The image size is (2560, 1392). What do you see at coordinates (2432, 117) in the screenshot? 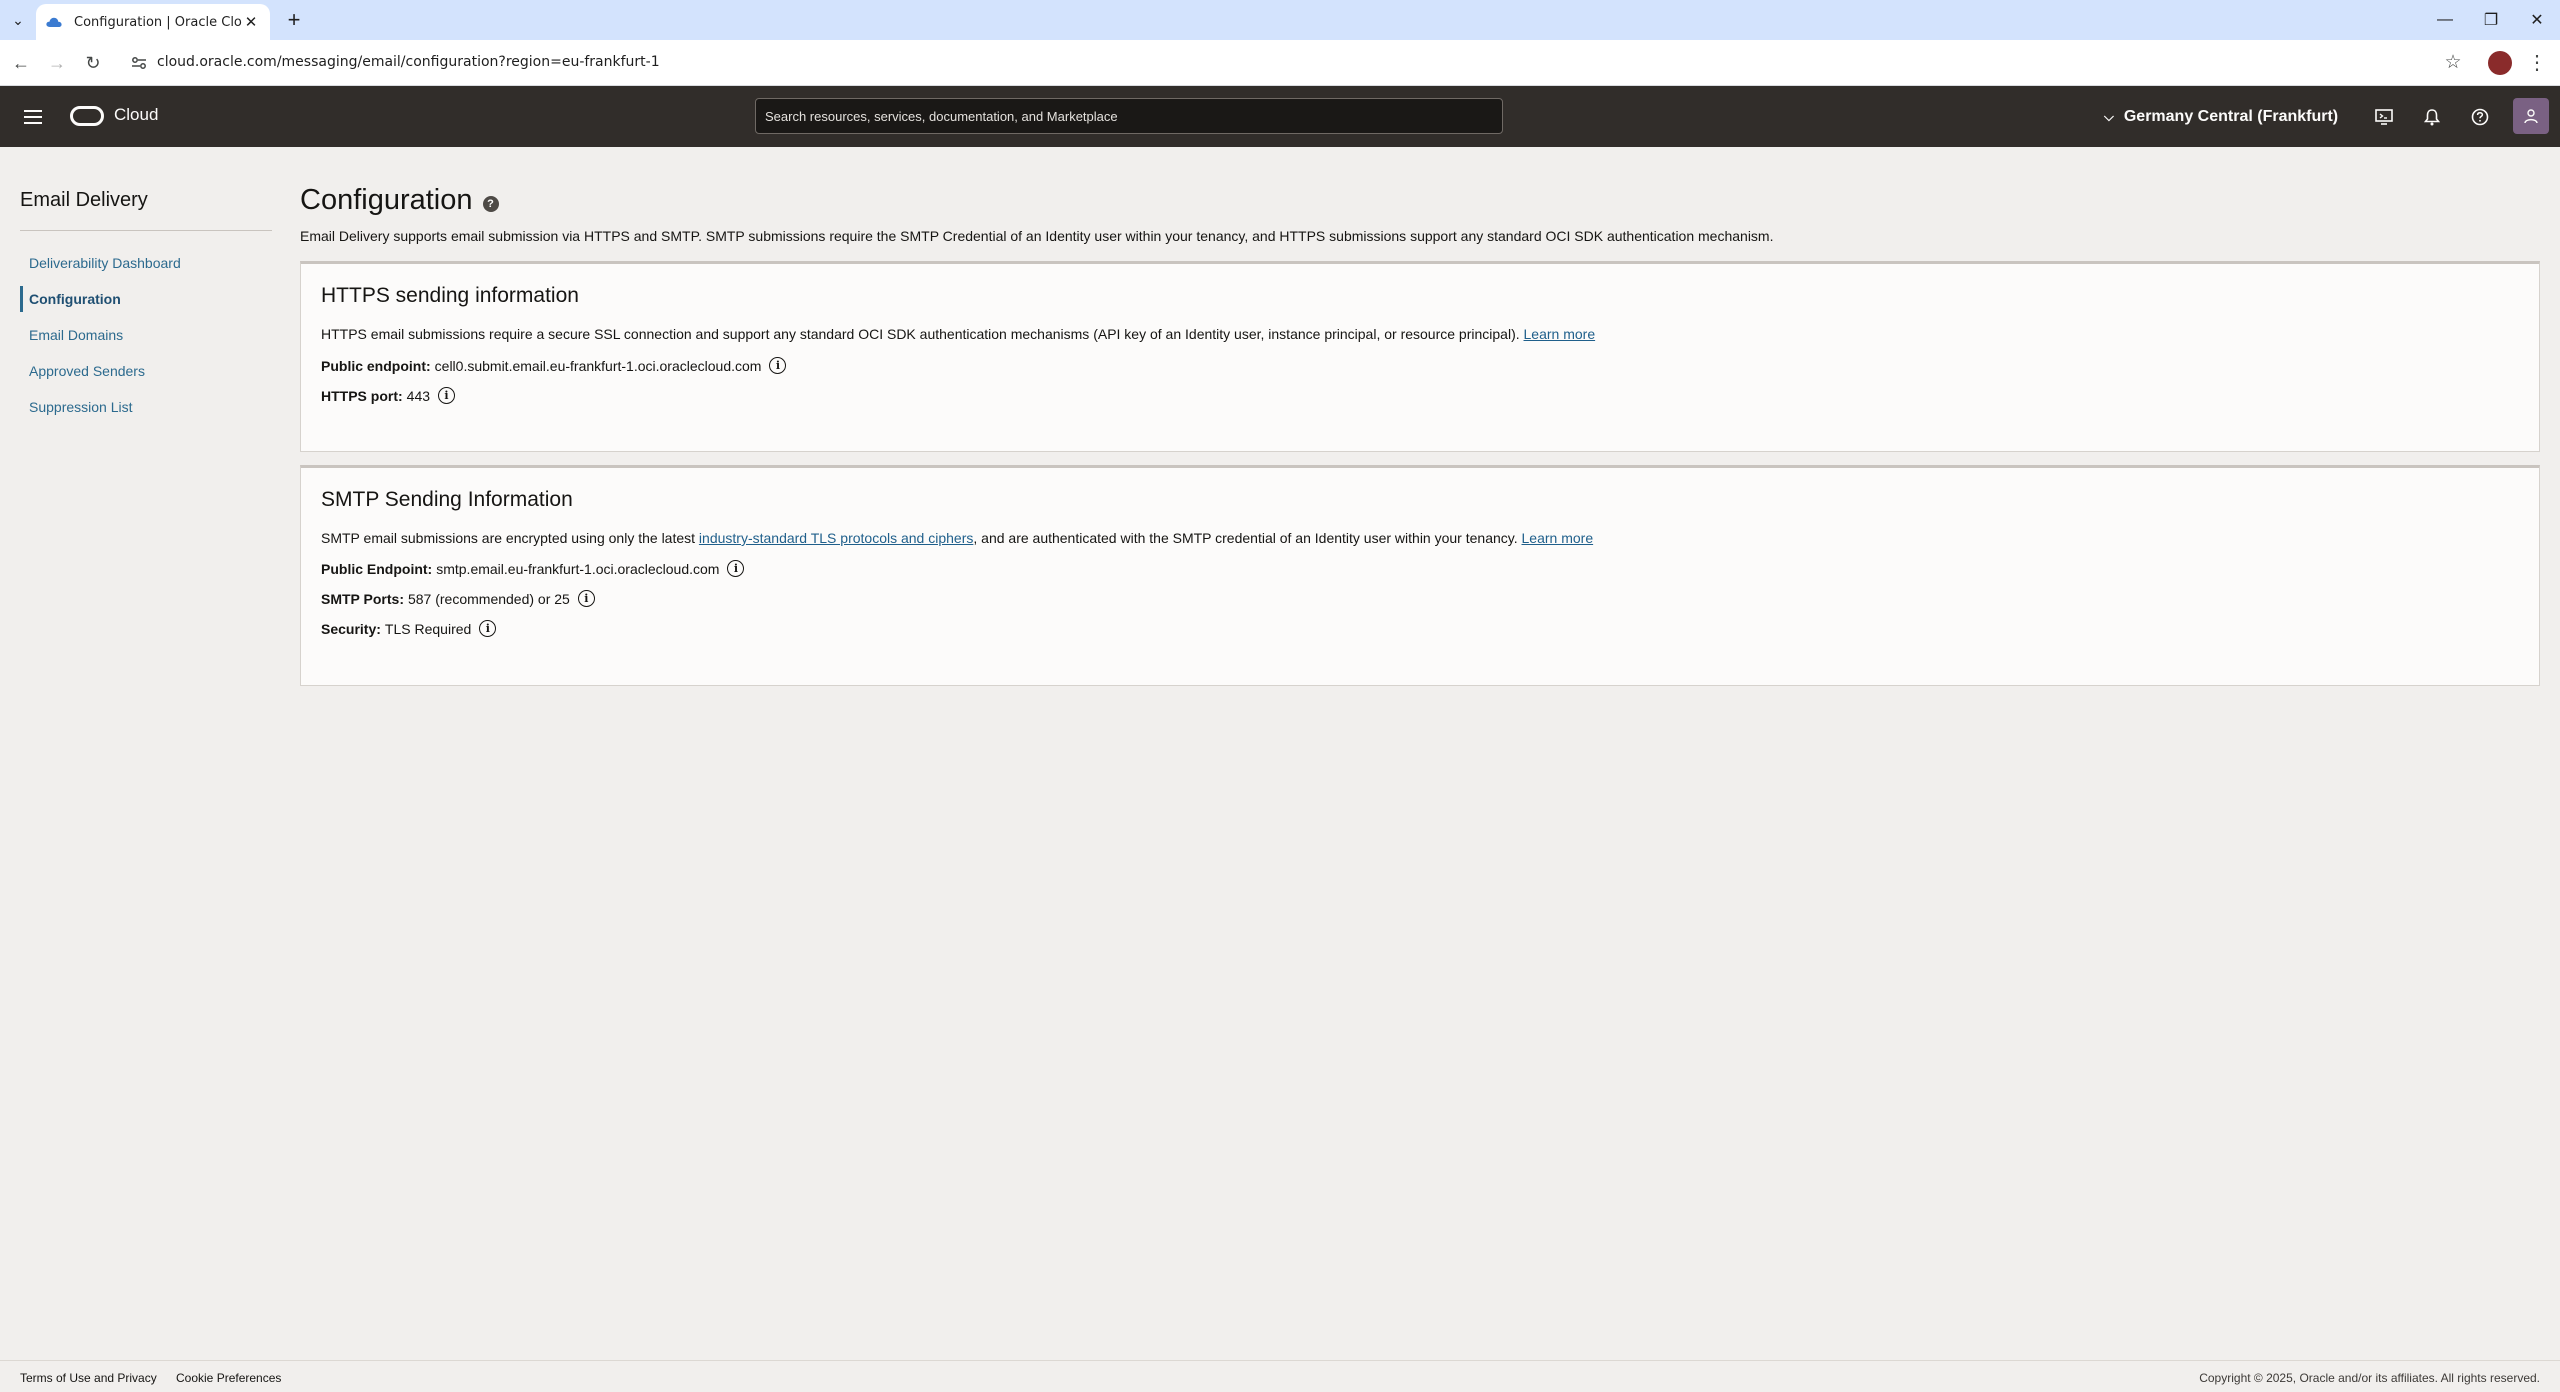
I see `notifications-bell-icon` at bounding box center [2432, 117].